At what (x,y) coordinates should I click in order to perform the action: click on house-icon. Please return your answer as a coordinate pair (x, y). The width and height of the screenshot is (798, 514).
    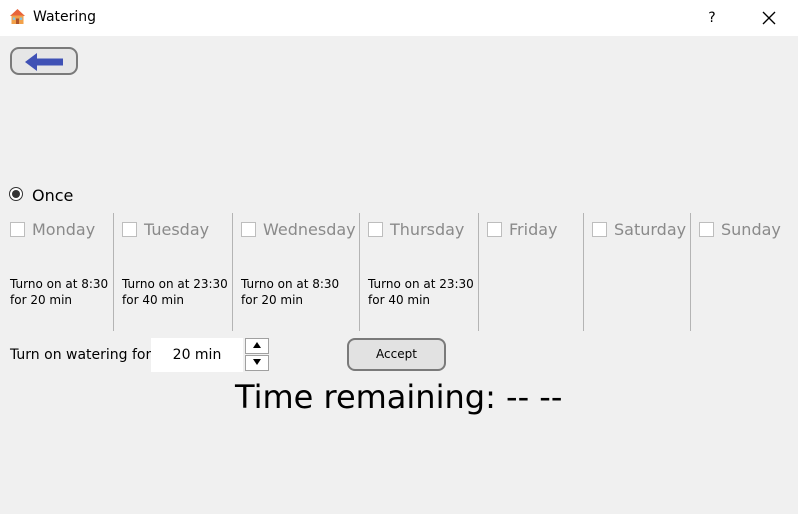
    Looking at the image, I should click on (17, 16).